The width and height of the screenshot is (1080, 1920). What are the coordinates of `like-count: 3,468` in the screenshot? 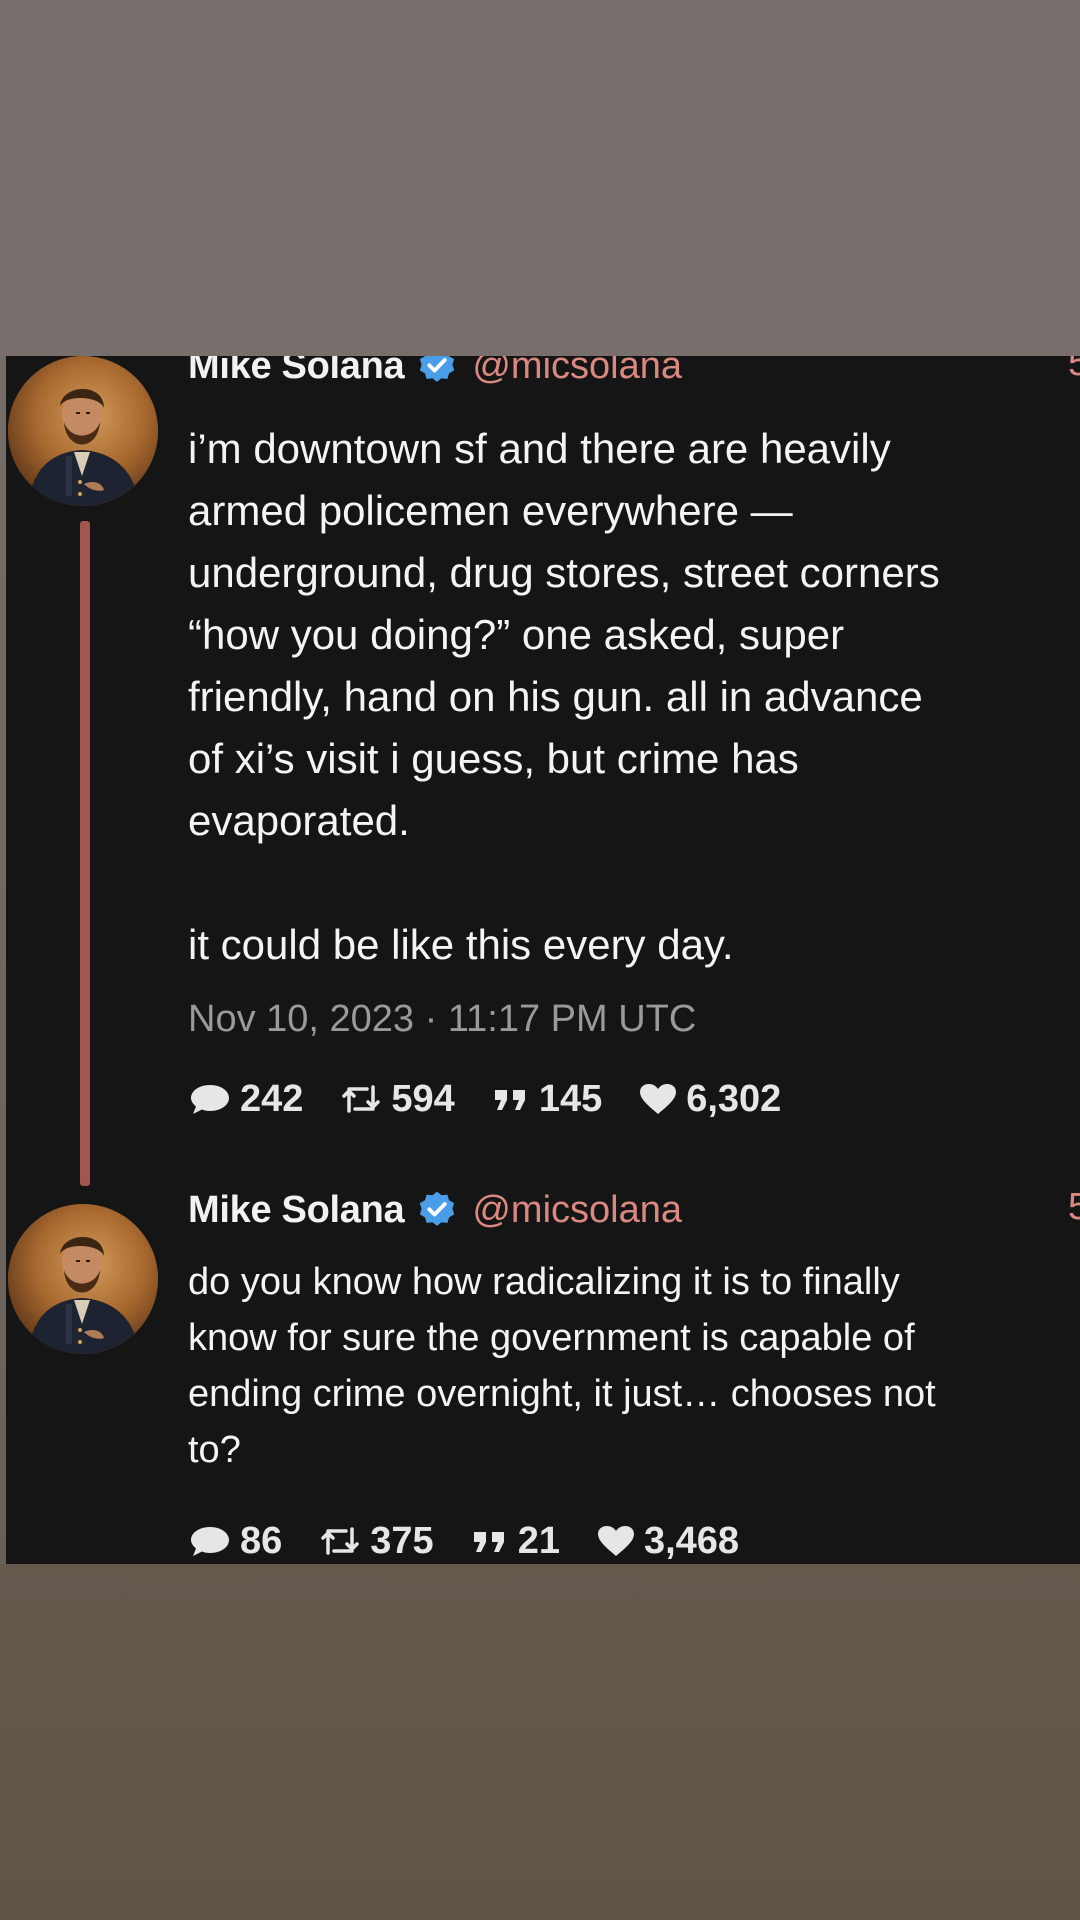 It's located at (691, 1540).